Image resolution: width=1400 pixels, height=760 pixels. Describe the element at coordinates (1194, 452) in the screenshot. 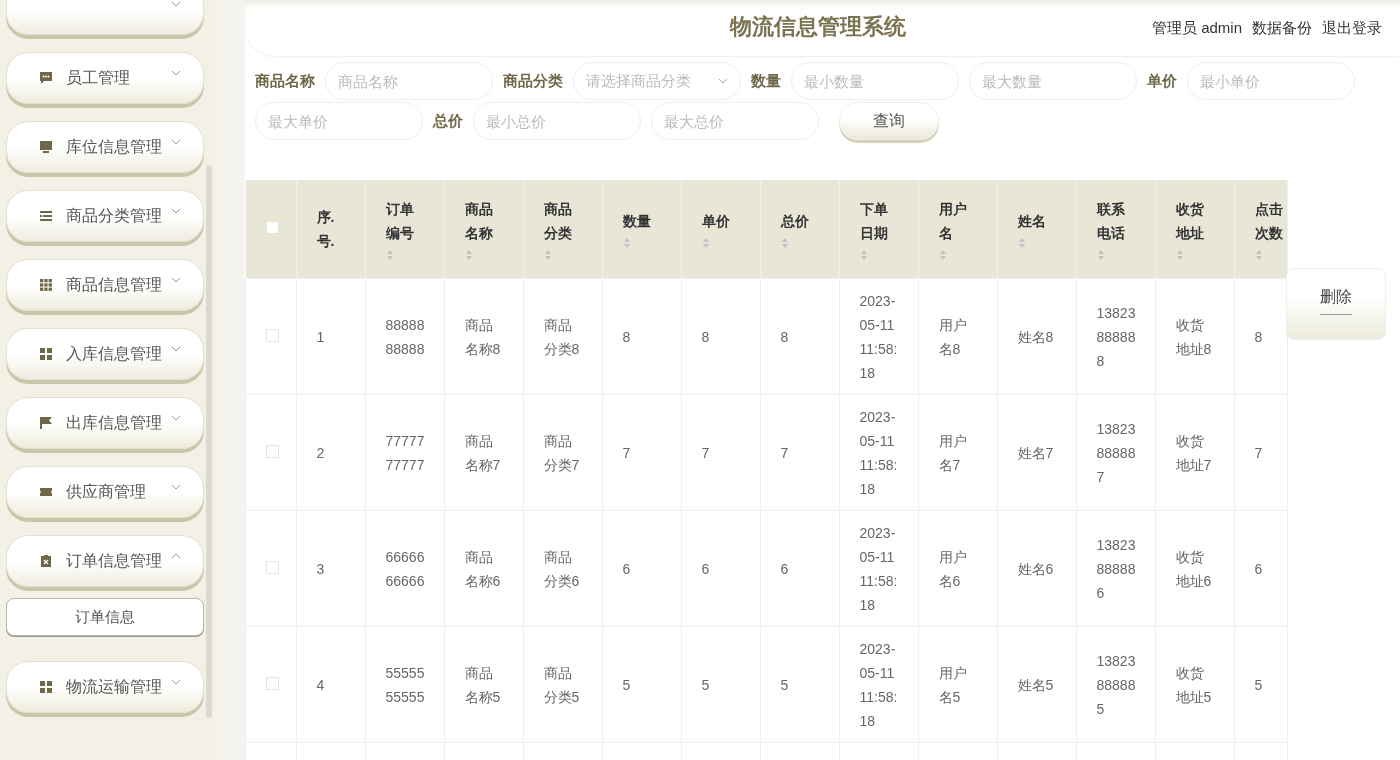

I see `table-cell: 收货地址7` at that location.